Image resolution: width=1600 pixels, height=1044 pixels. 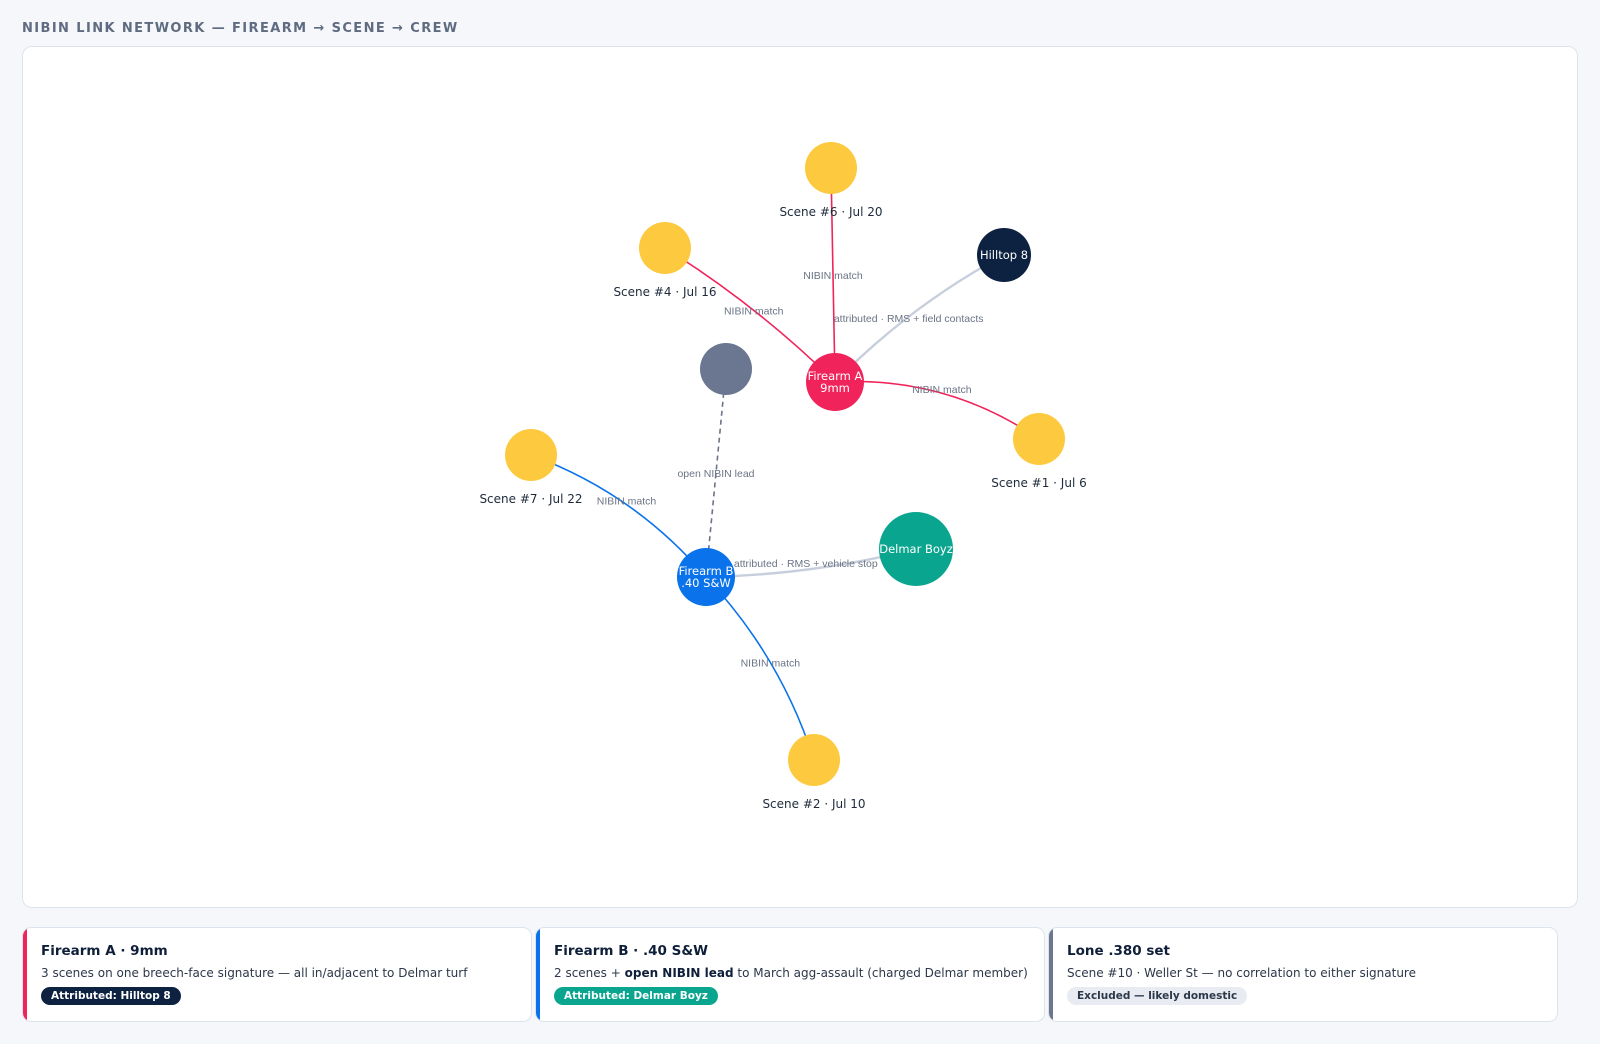 I want to click on node-inner-label: Delmar Boyz, so click(x=916, y=549).